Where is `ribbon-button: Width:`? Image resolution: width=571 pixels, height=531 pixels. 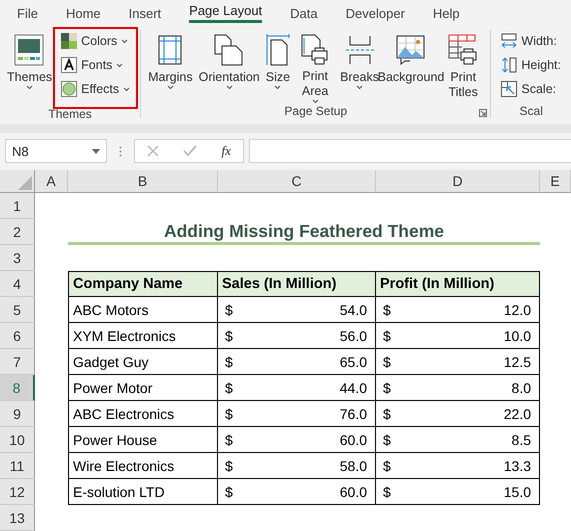
ribbon-button: Width: is located at coordinates (531, 41).